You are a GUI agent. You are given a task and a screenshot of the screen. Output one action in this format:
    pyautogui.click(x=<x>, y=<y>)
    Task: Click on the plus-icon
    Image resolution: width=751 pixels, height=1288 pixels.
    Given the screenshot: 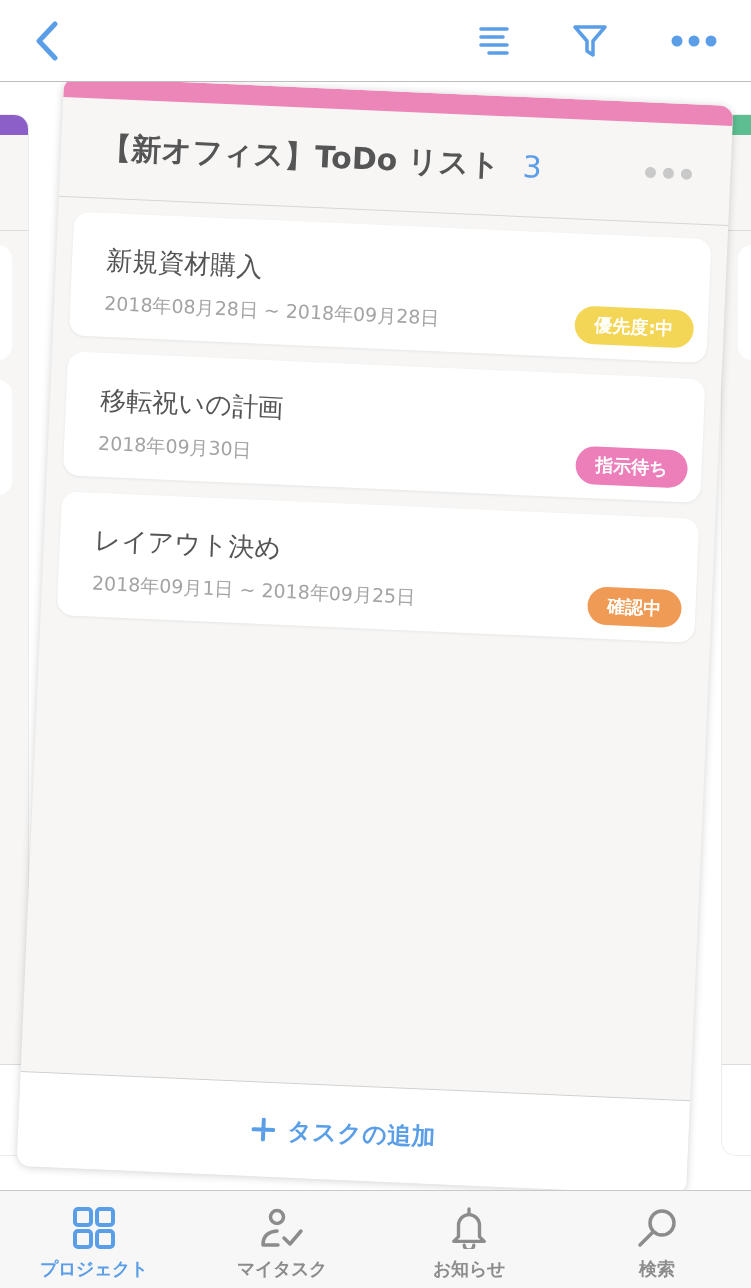 What is the action you would take?
    pyautogui.click(x=263, y=1130)
    